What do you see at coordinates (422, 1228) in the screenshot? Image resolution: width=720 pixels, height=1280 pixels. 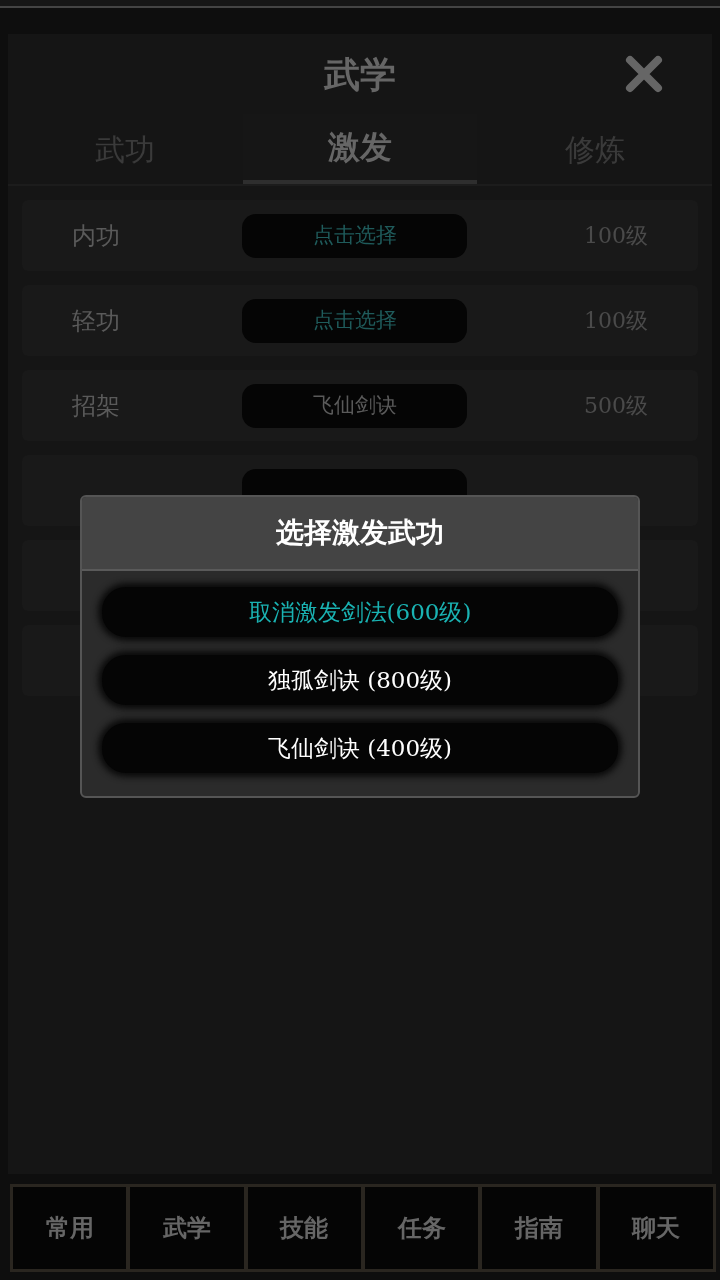 I see `nav-button: 任务` at bounding box center [422, 1228].